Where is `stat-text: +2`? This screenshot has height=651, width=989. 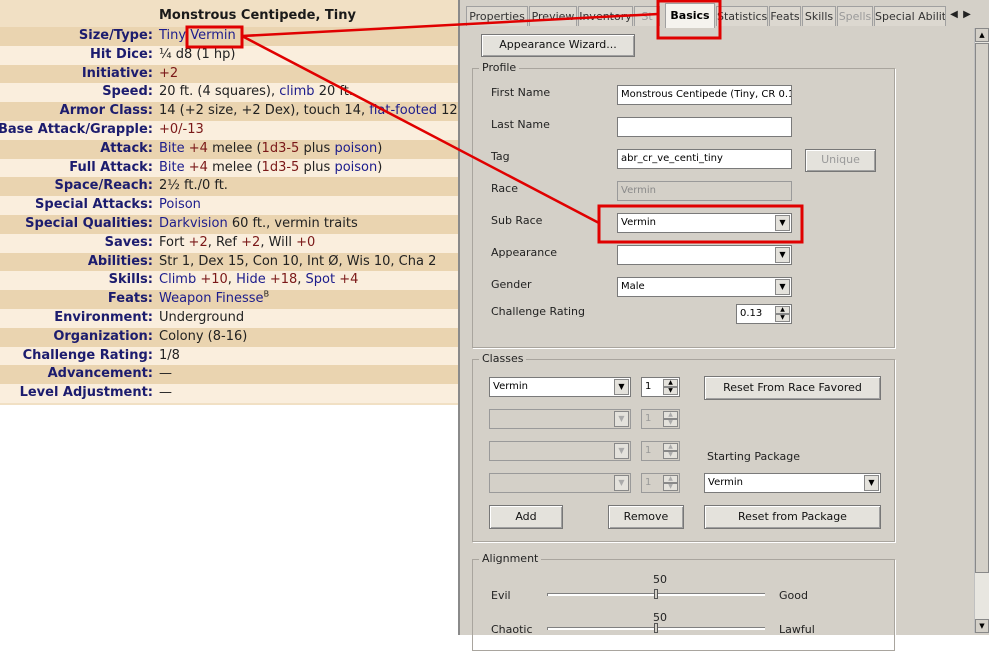
stat-text: +2 is located at coordinates (251, 242).